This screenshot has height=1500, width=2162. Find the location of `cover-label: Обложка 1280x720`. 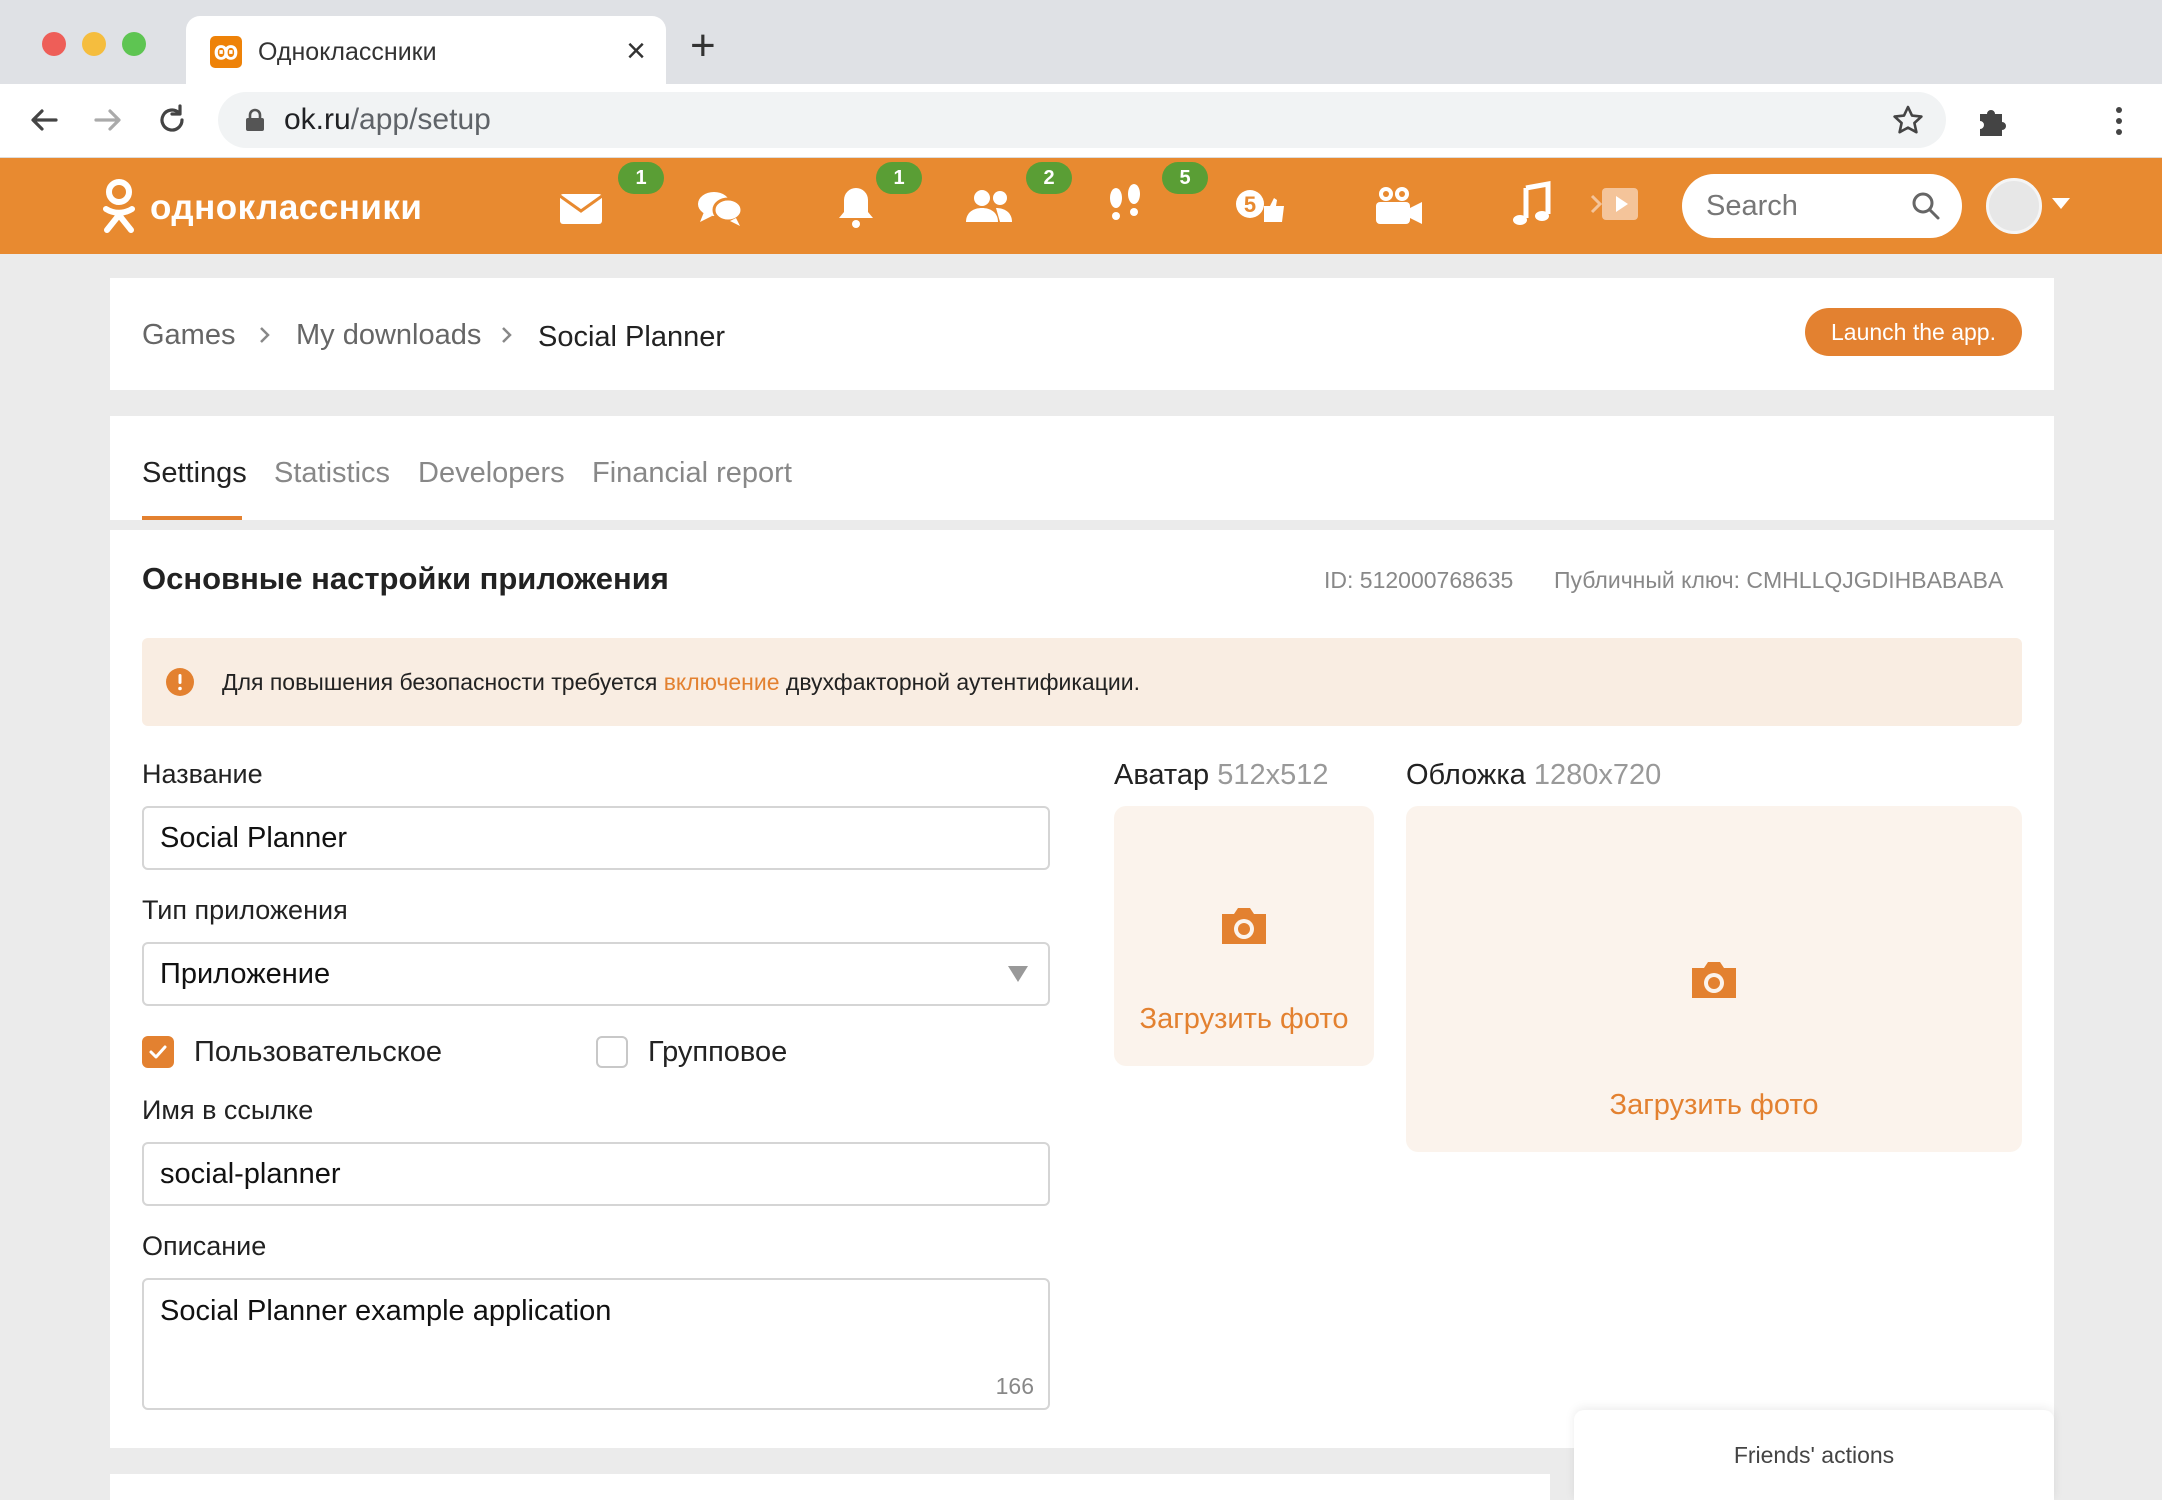

cover-label: Обложка 1280x720 is located at coordinates (1534, 775).